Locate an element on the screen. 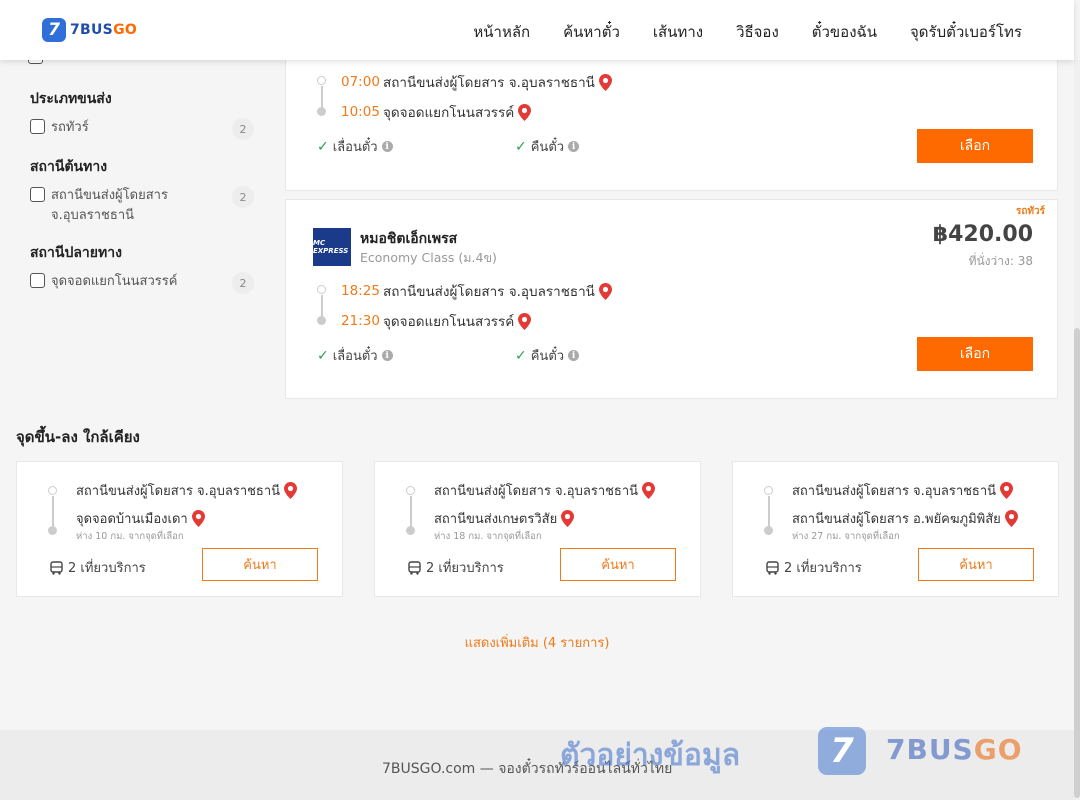 The image size is (1080, 800). site-logo: 7 7BUSGO is located at coordinates (89, 30).